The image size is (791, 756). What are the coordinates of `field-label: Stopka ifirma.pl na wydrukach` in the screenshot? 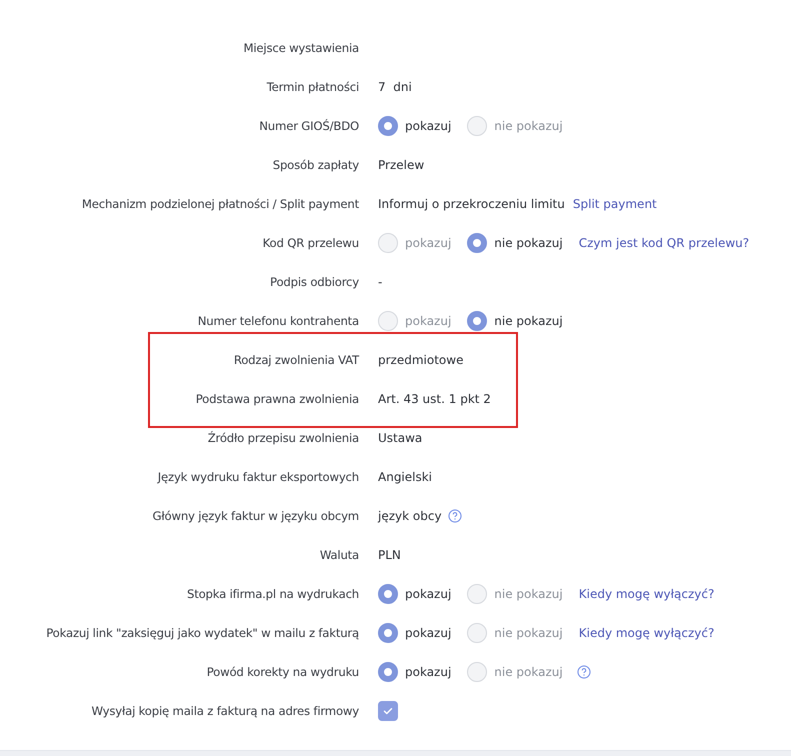 It's located at (272, 593).